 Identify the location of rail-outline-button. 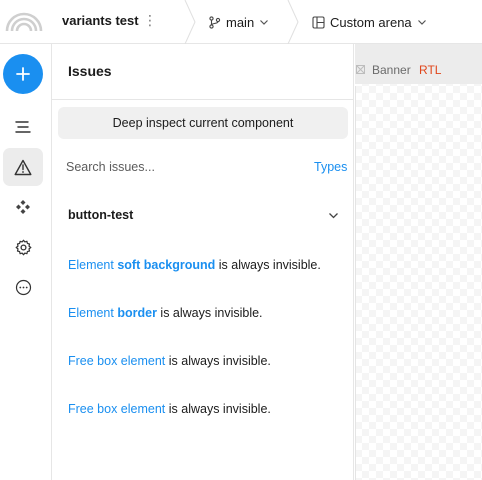
(23, 127).